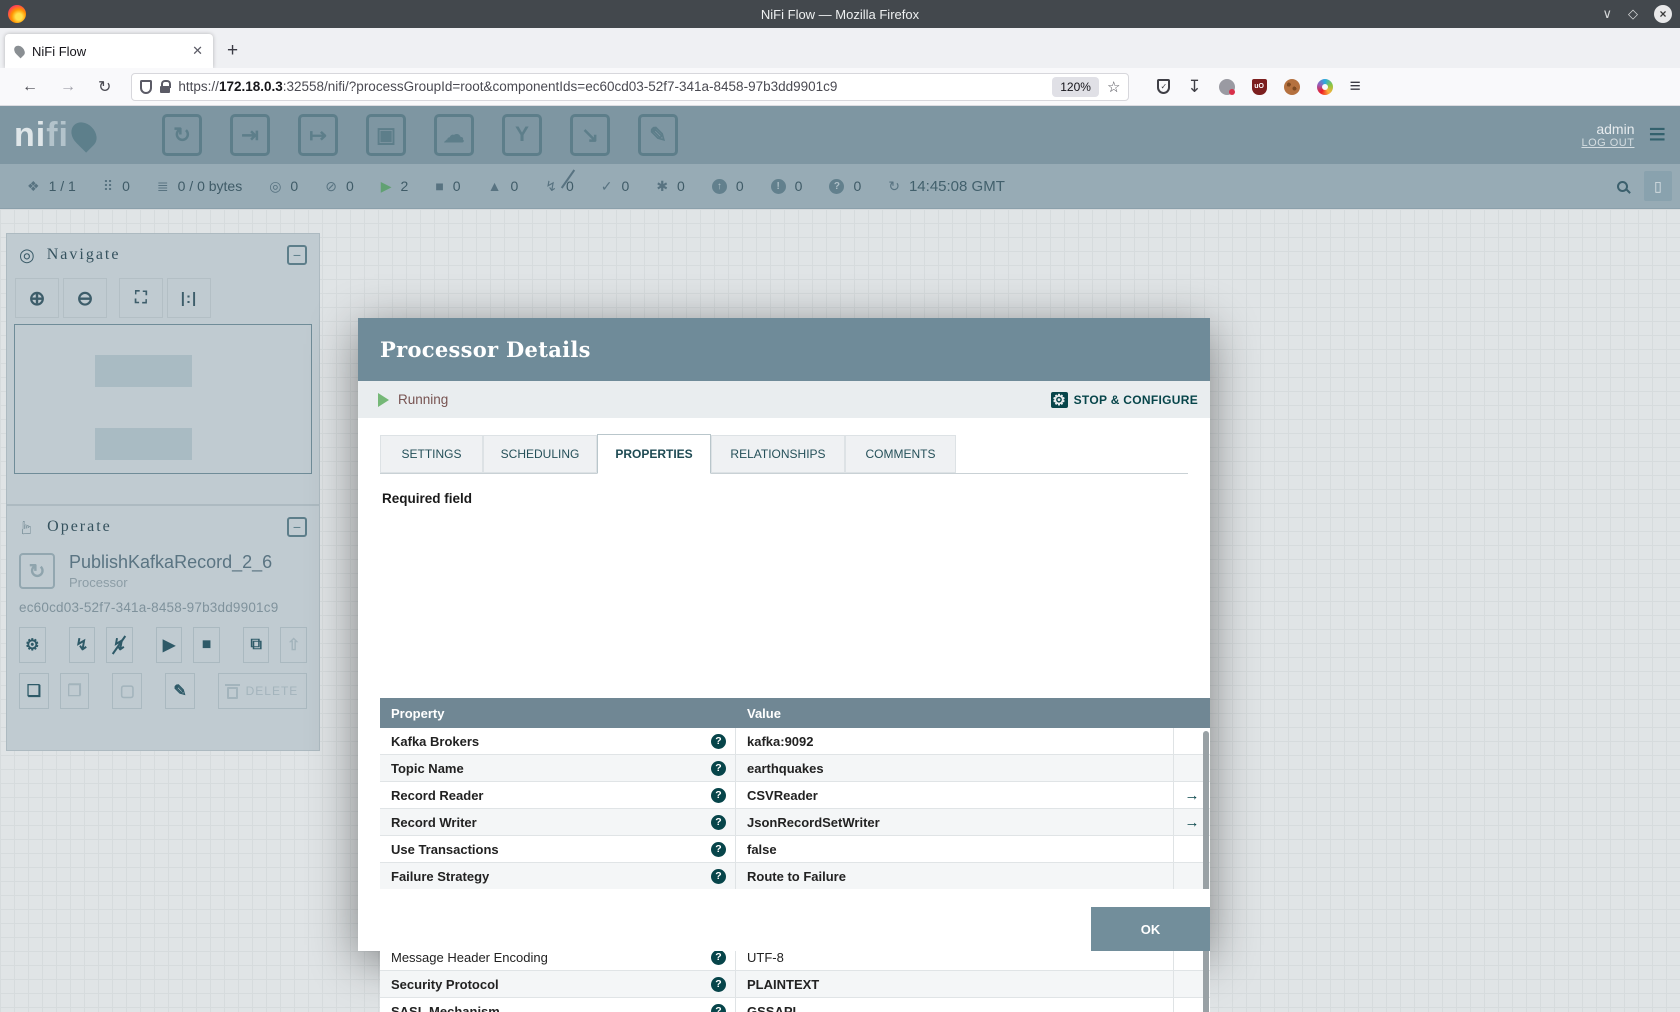 The height and width of the screenshot is (1012, 1680). Describe the element at coordinates (795, 849) in the screenshot. I see `table-row: Use Transactions? false` at that location.